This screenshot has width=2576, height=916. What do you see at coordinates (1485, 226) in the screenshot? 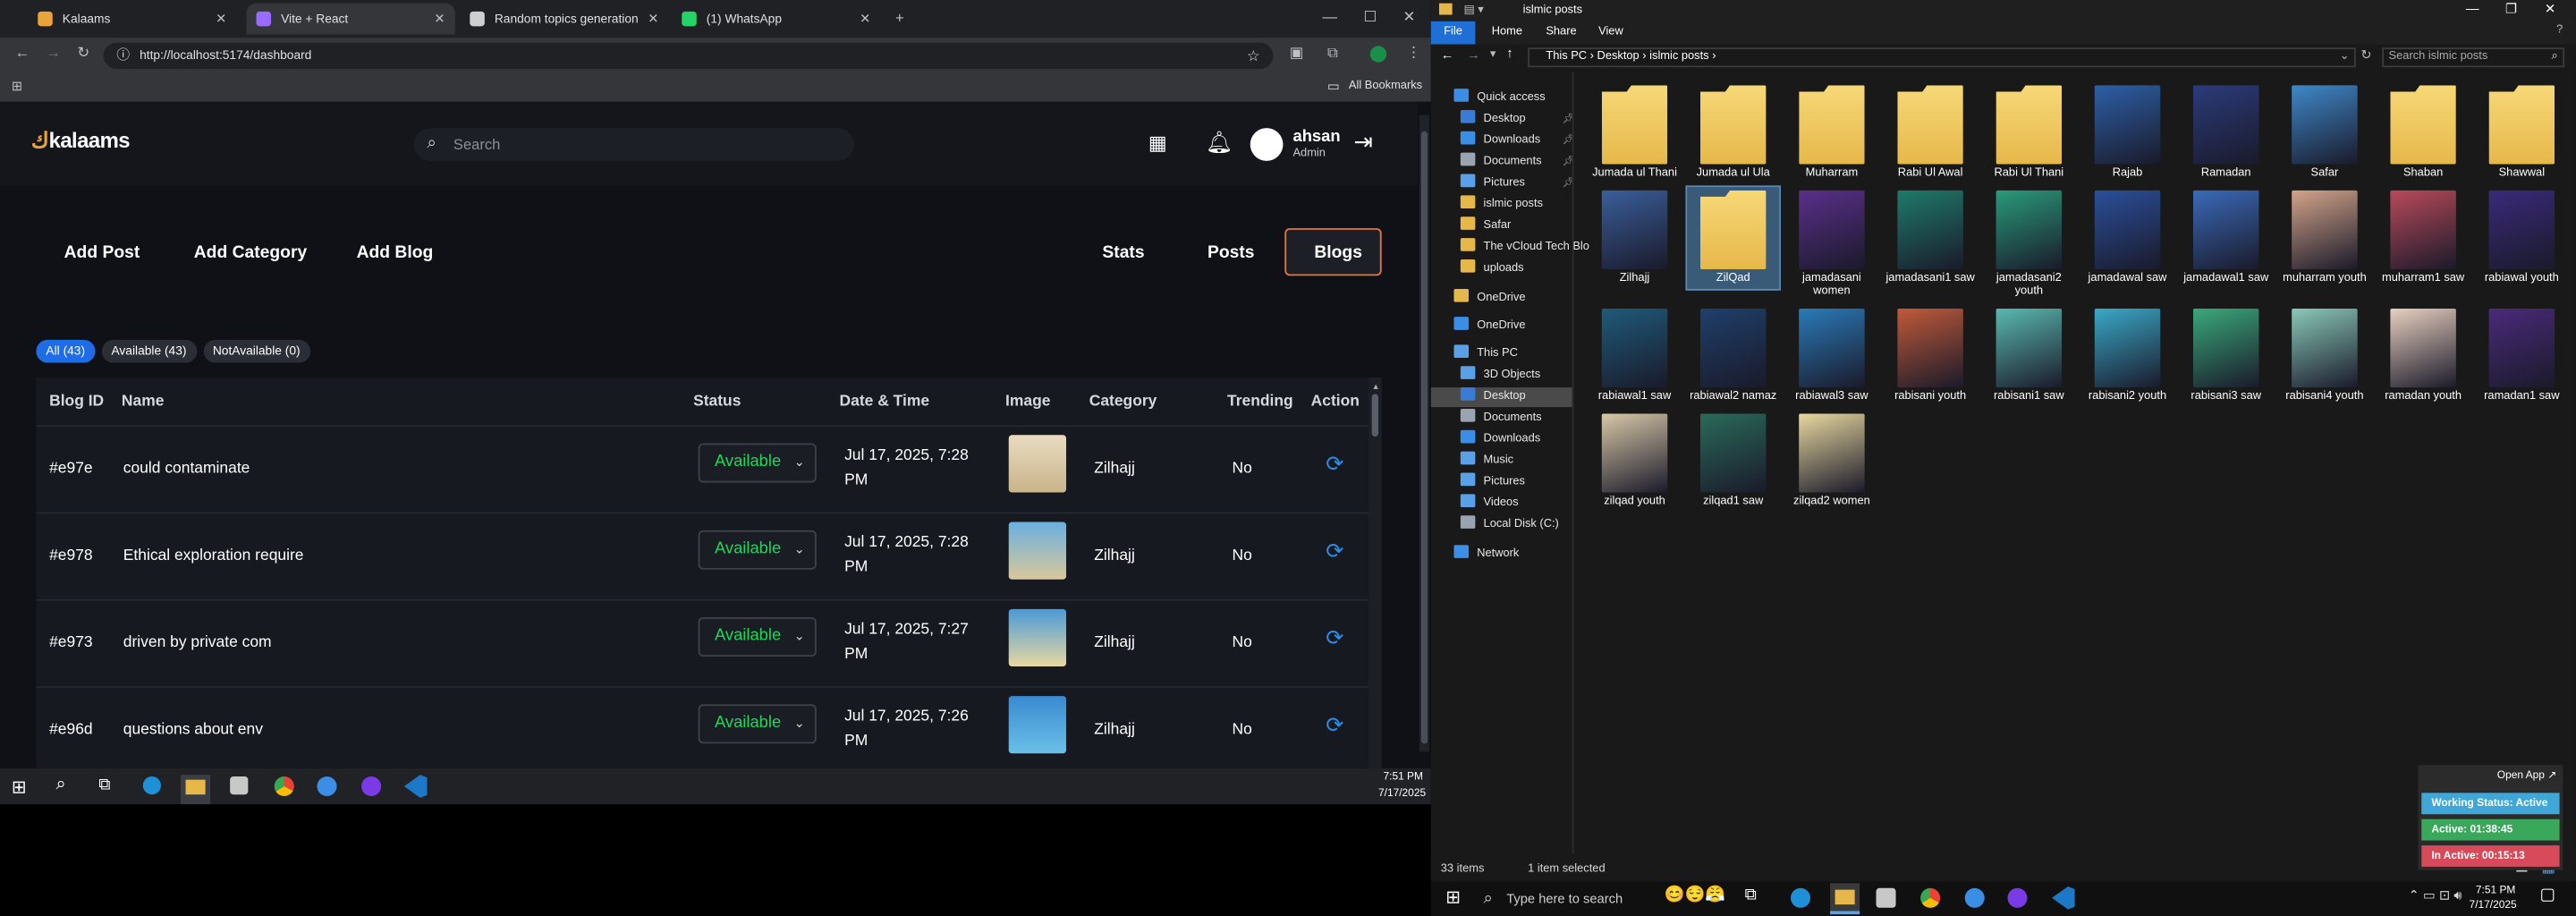
I see `nav-item: Safar` at bounding box center [1485, 226].